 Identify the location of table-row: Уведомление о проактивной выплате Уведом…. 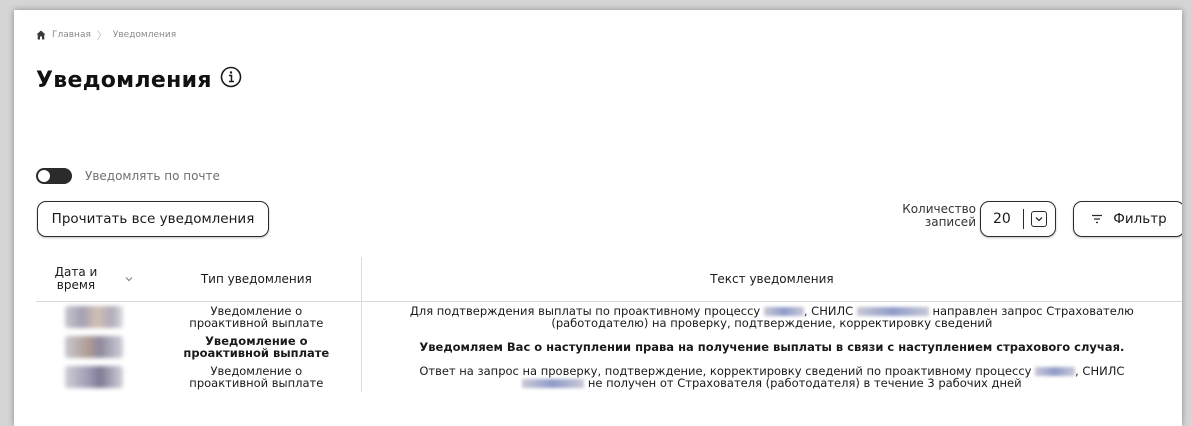
(609, 347).